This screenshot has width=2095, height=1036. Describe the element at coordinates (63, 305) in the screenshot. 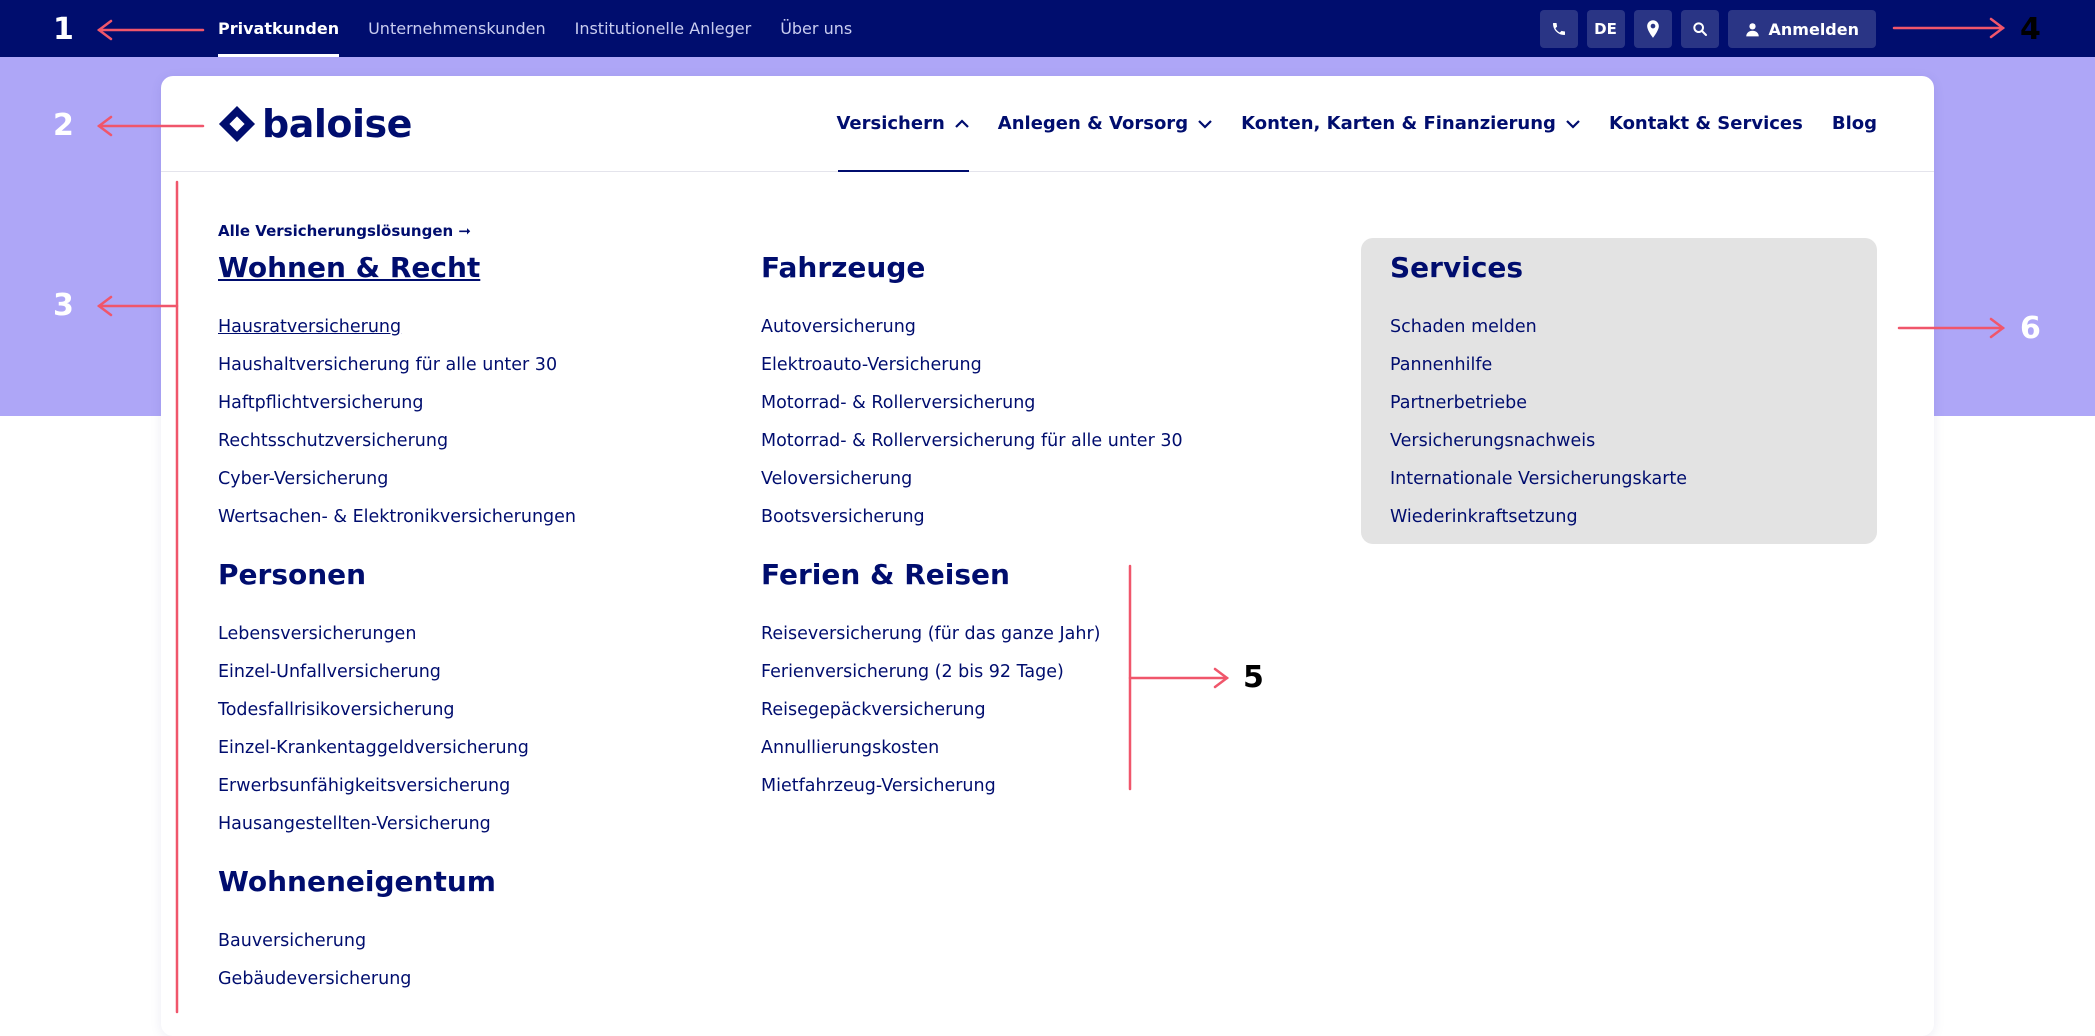

I see `annotation-number-3: 3` at that location.